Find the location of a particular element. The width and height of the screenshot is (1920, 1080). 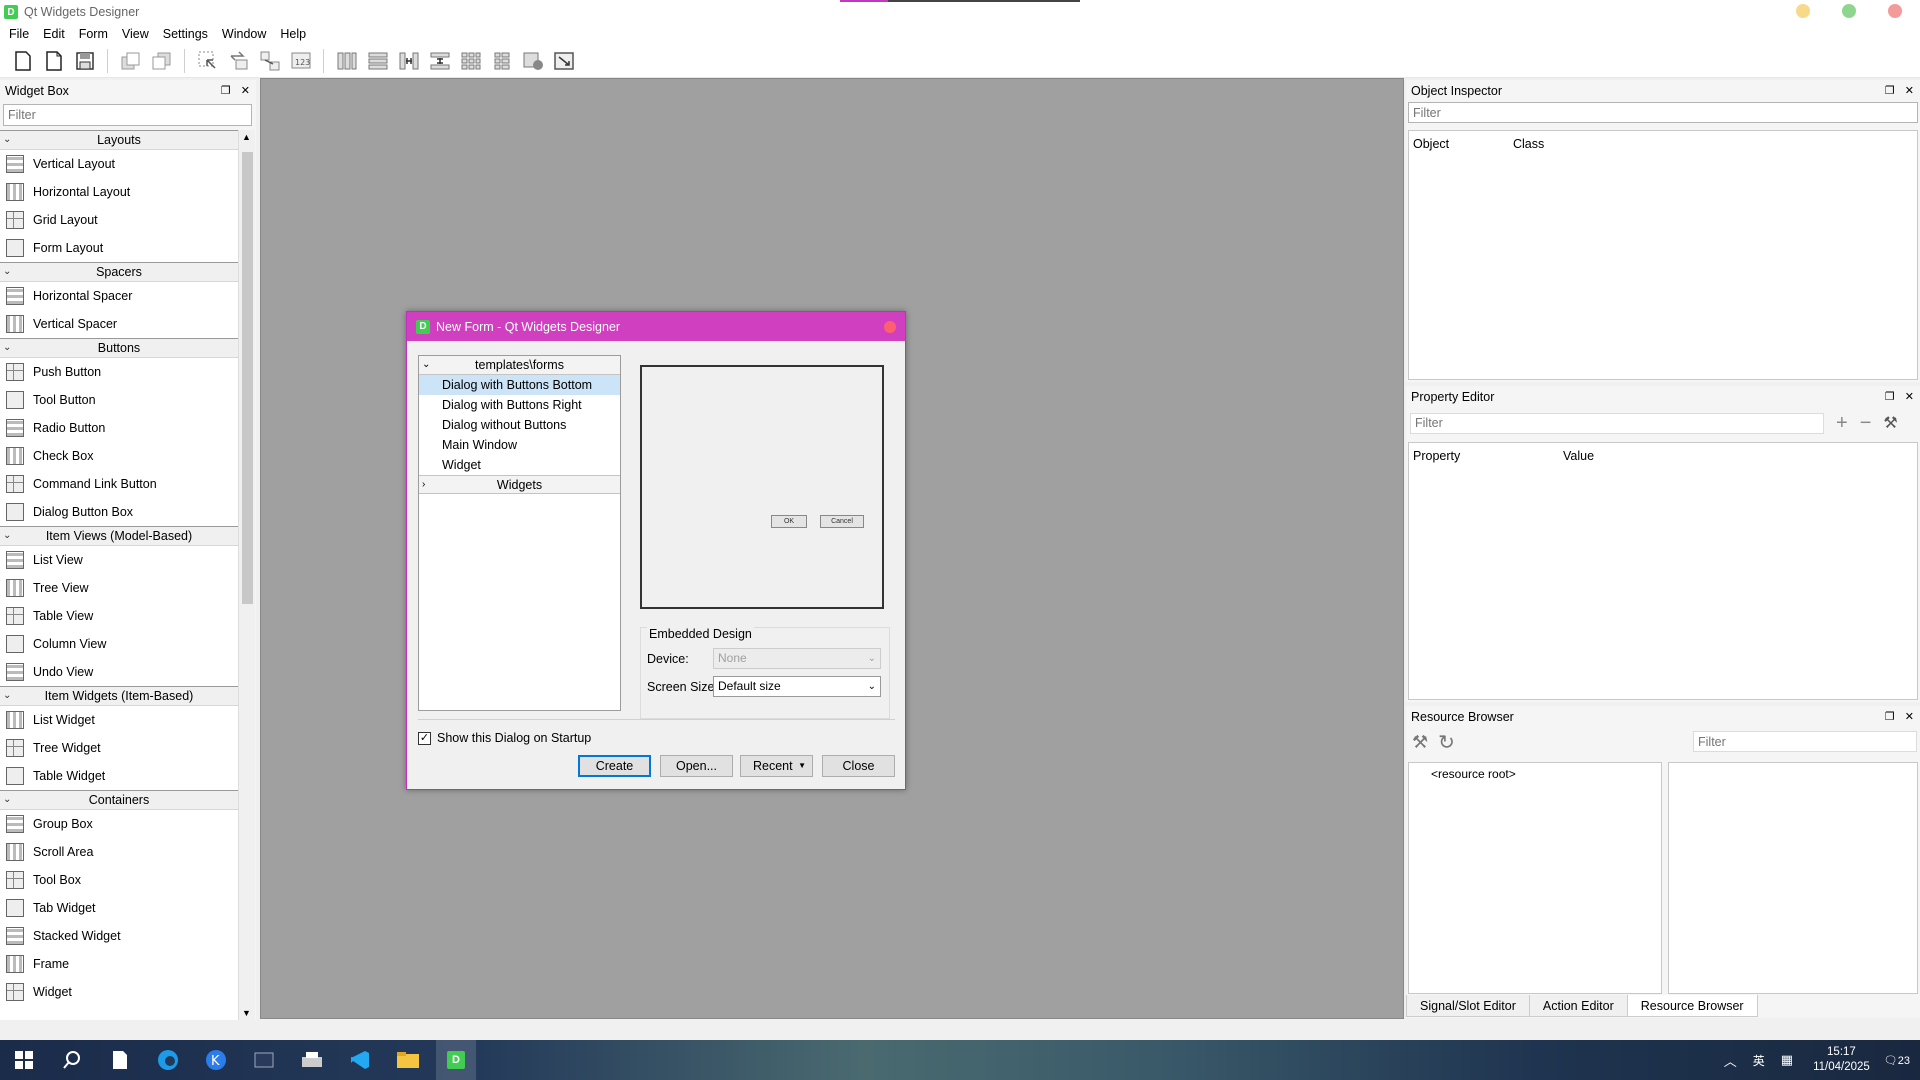

notepad-icon is located at coordinates (120, 1060).